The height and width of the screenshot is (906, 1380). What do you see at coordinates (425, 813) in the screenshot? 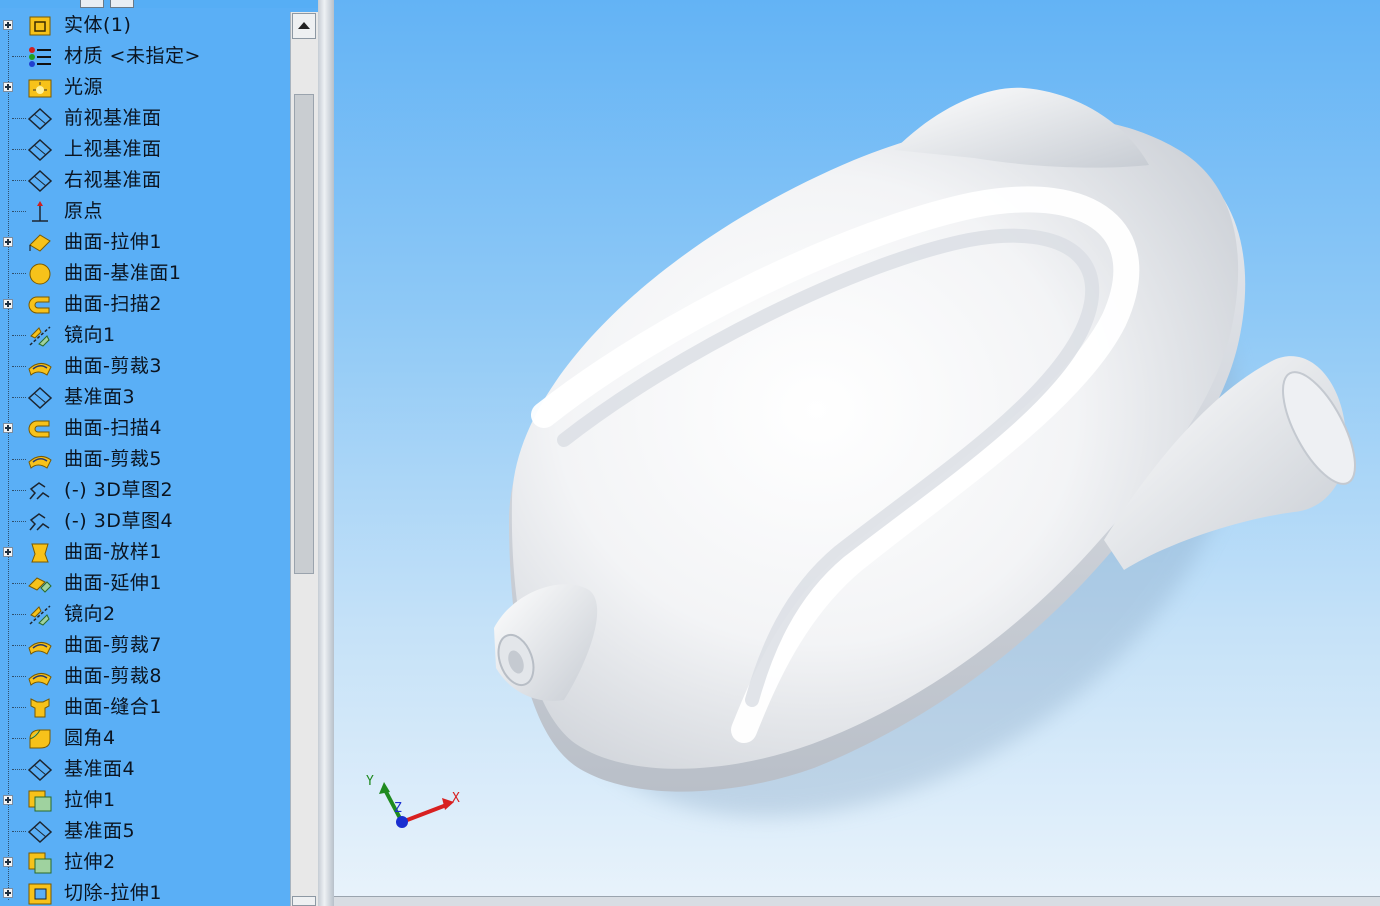
I see `axis-x-line` at bounding box center [425, 813].